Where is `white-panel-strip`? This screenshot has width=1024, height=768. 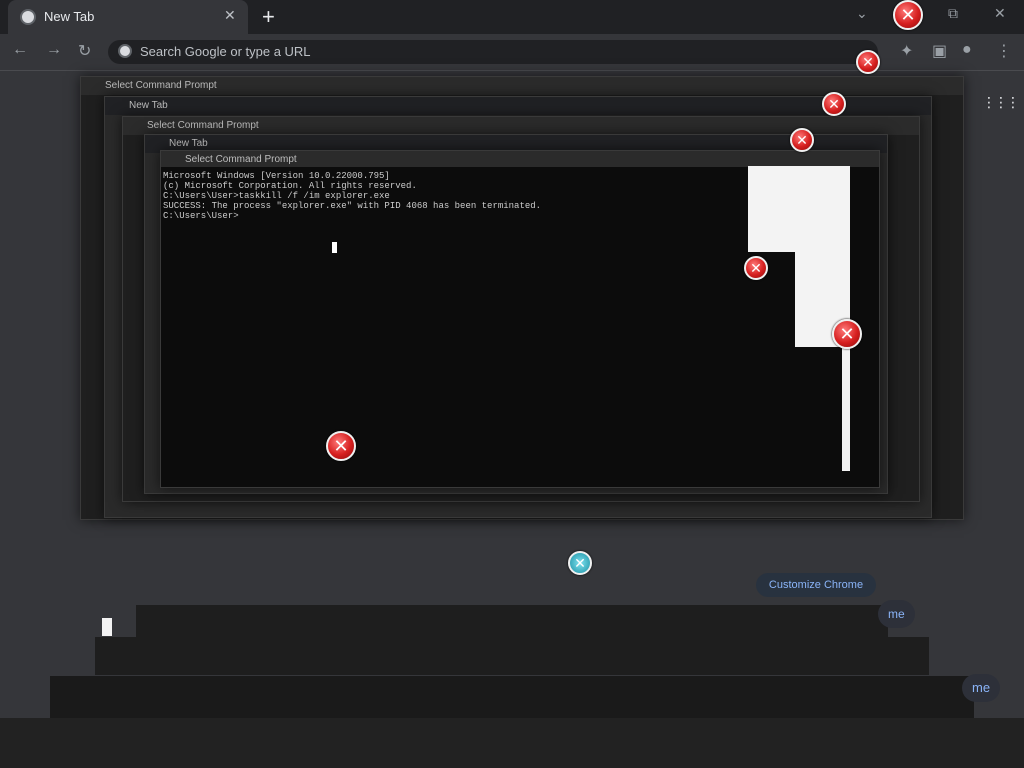
white-panel-strip is located at coordinates (846, 409).